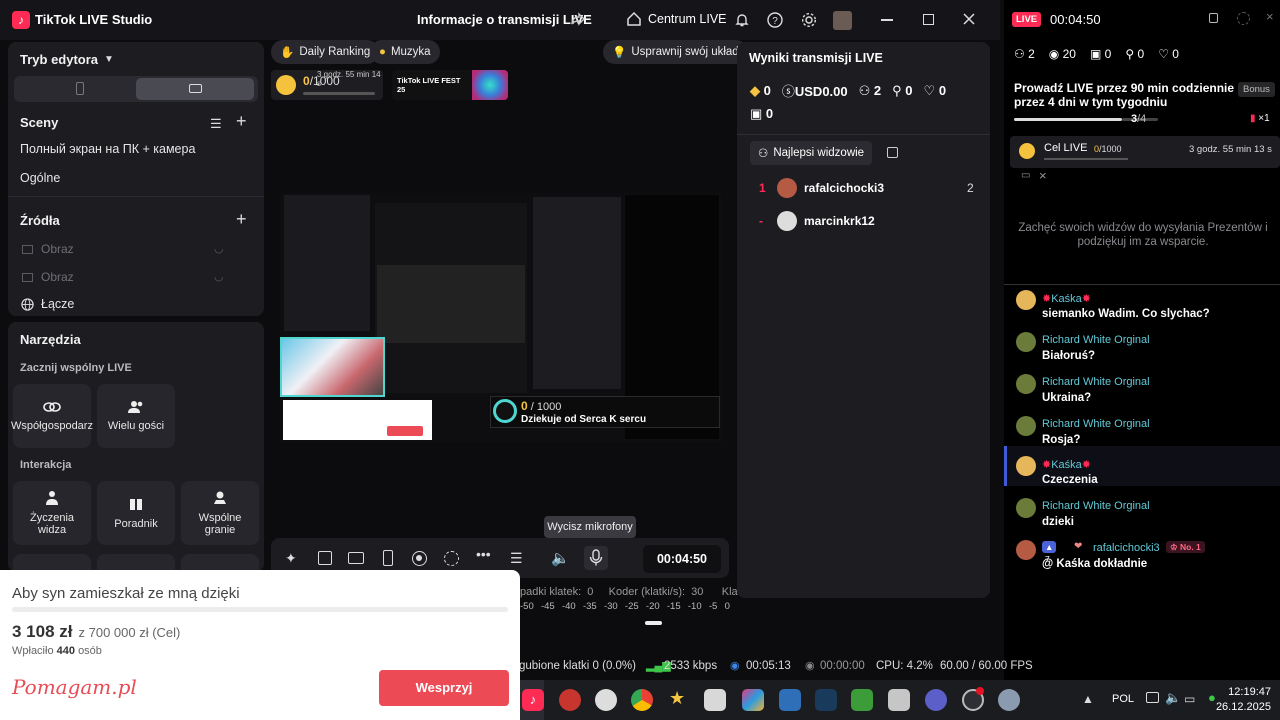 The height and width of the screenshot is (720, 1280). I want to click on music-chip: ● Muzyka, so click(405, 52).